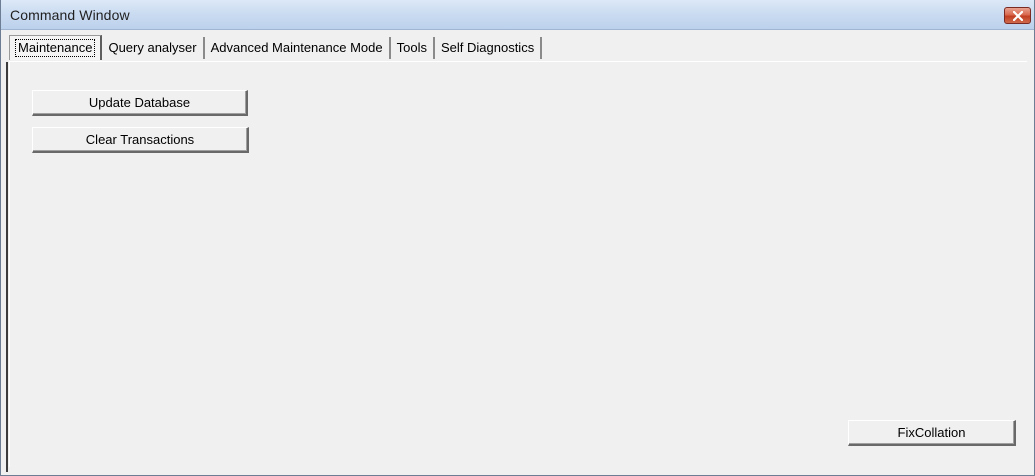 The image size is (1035, 476). Describe the element at coordinates (932, 433) in the screenshot. I see `fix-collation-button: FixCollation` at that location.